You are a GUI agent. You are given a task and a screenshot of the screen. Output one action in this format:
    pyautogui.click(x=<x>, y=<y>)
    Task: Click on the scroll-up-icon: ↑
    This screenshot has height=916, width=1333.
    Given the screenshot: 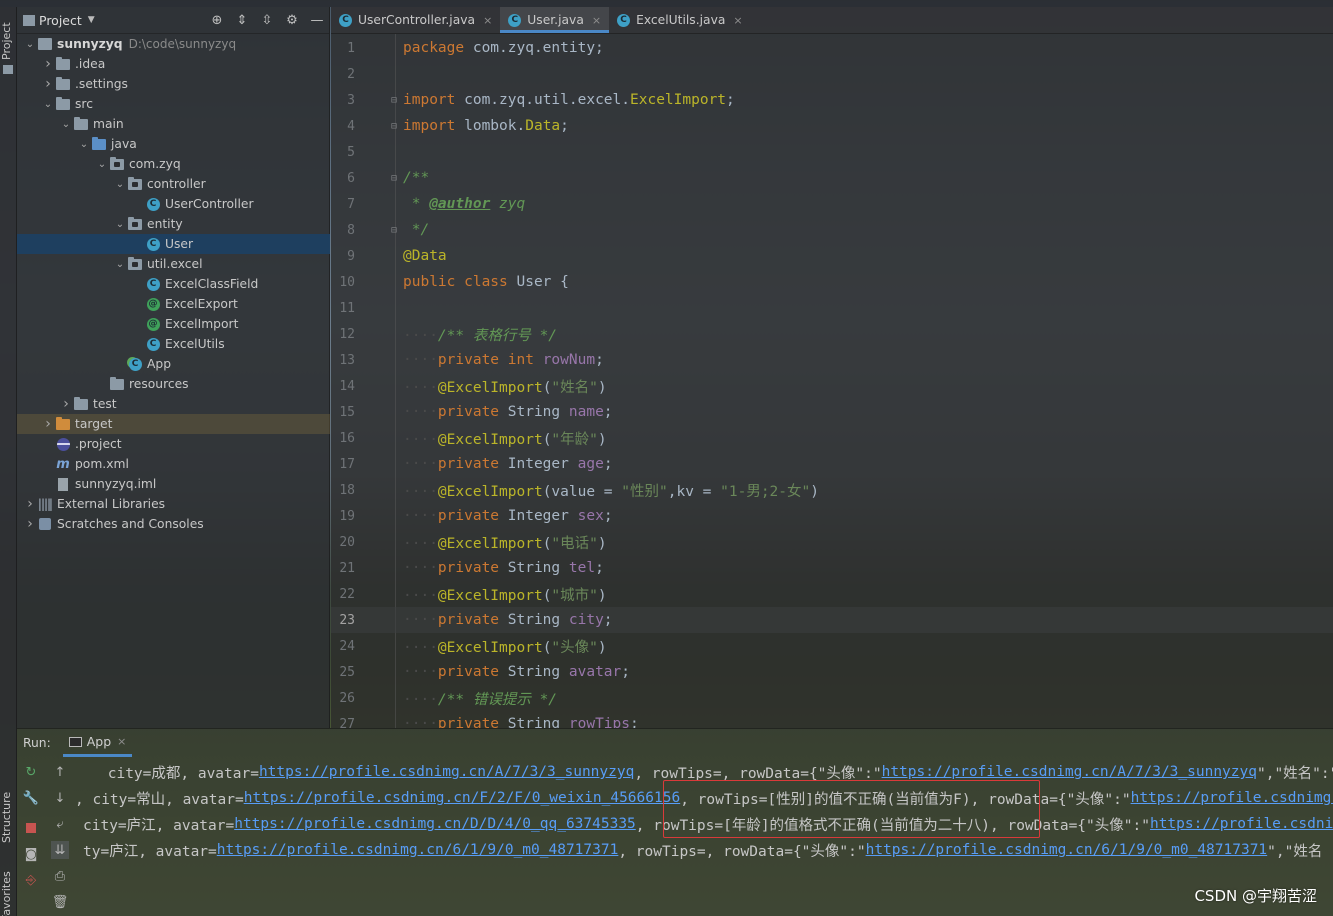 What is the action you would take?
    pyautogui.click(x=60, y=772)
    